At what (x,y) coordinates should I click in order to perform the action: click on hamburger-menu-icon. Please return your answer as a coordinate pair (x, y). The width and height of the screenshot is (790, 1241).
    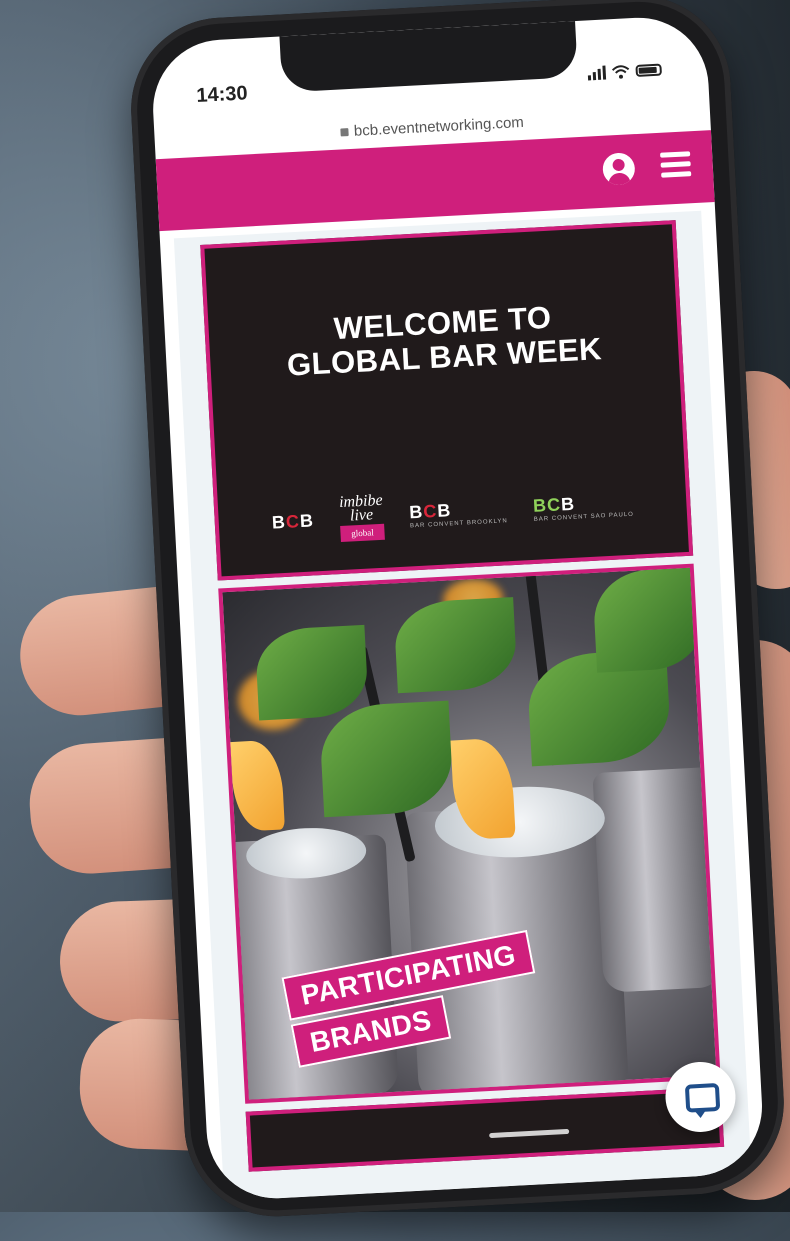
    Looking at the image, I should click on (676, 165).